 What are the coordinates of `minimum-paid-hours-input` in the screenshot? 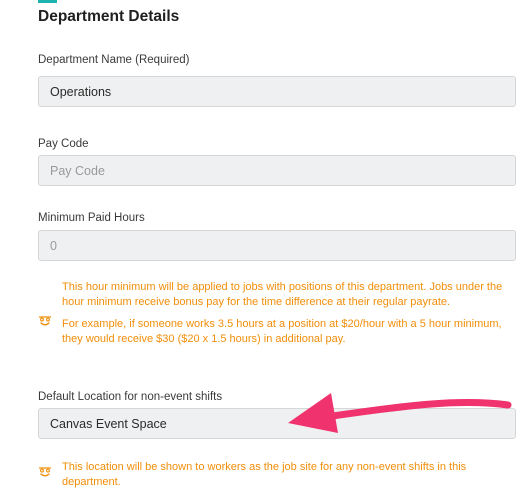 It's located at (277, 245).